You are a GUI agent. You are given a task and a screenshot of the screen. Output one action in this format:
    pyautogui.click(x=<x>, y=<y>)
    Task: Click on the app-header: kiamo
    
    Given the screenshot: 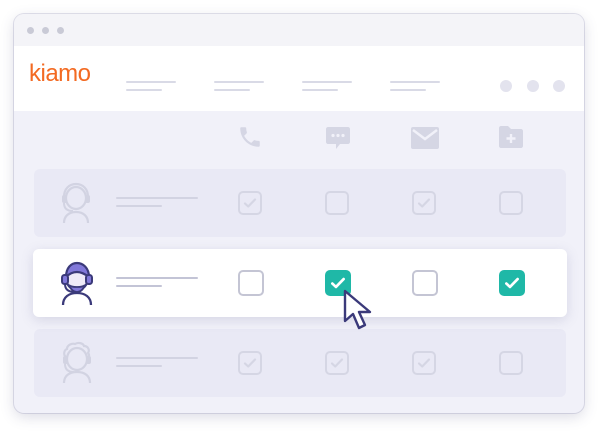 What is the action you would take?
    pyautogui.click(x=299, y=78)
    